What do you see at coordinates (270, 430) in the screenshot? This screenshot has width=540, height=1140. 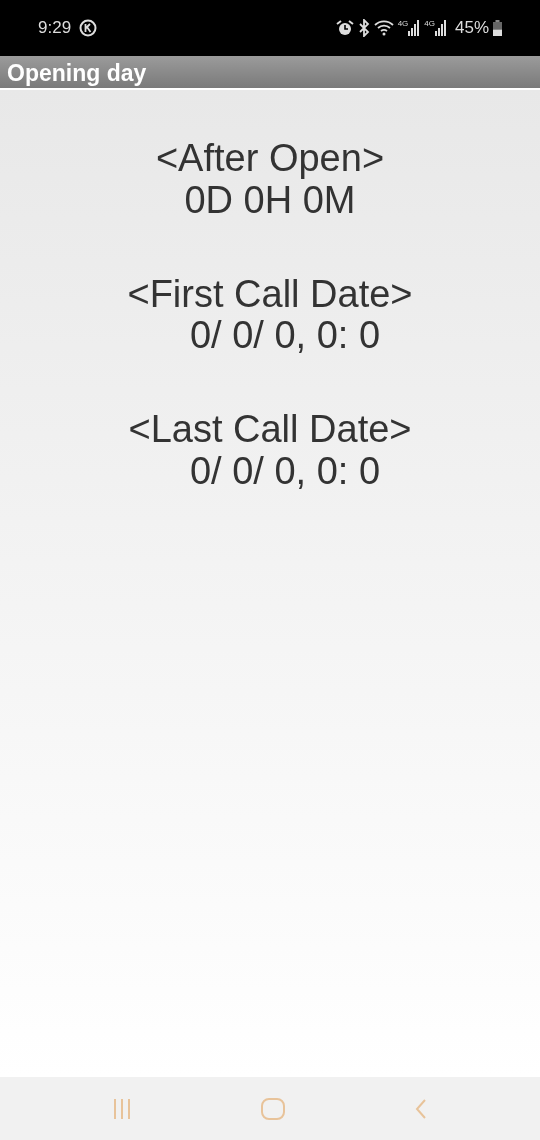 I see `section-heading: <Last Call Date>` at bounding box center [270, 430].